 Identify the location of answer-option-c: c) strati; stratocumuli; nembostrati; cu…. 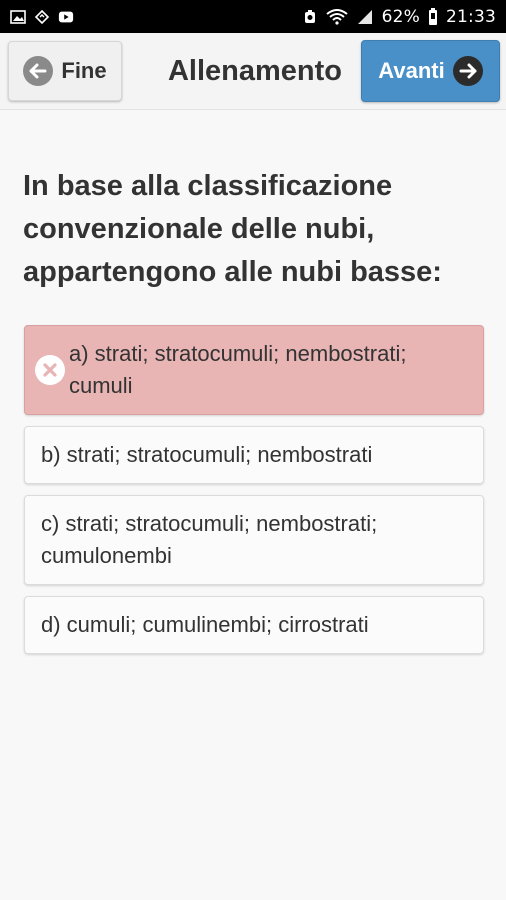
(254, 540).